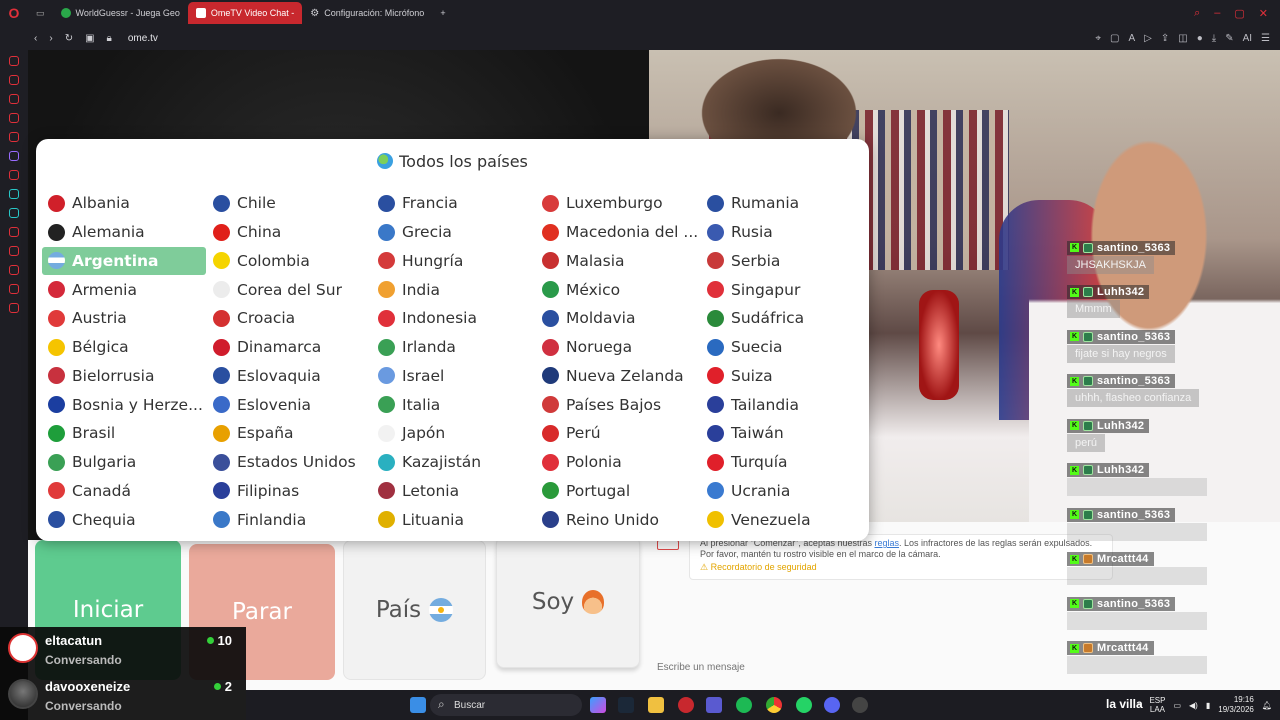 This screenshot has width=1280, height=720. I want to click on copilot-icon, so click(598, 705).